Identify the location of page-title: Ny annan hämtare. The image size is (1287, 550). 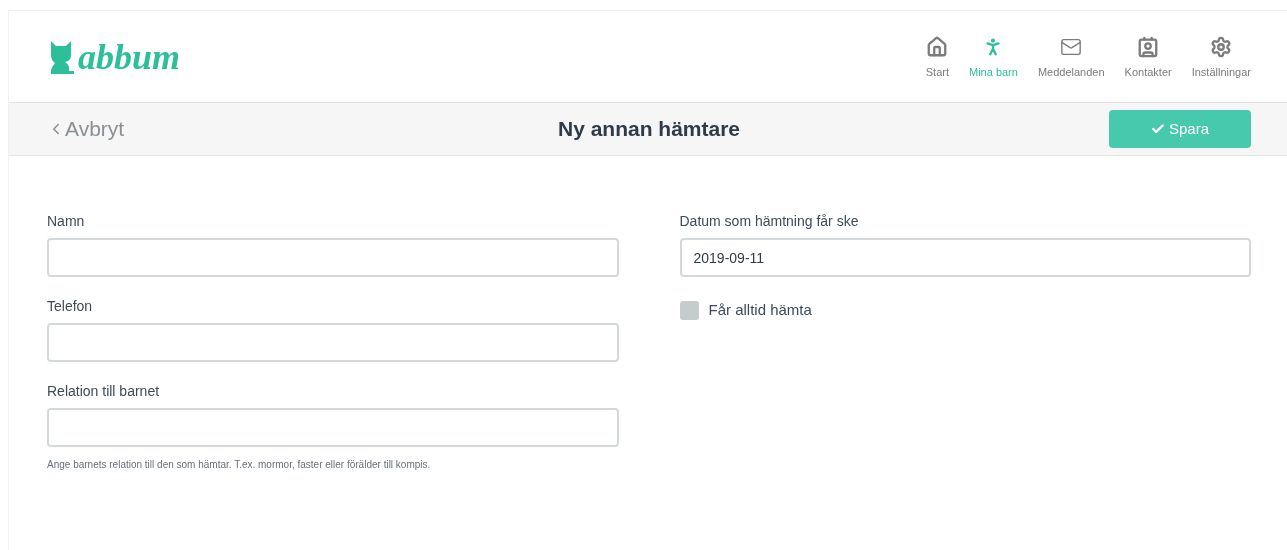
(649, 129).